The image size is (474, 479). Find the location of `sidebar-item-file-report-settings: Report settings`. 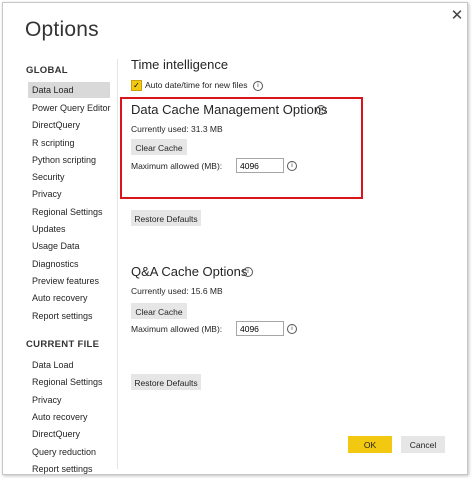

sidebar-item-file-report-settings: Report settings is located at coordinates (69, 469).